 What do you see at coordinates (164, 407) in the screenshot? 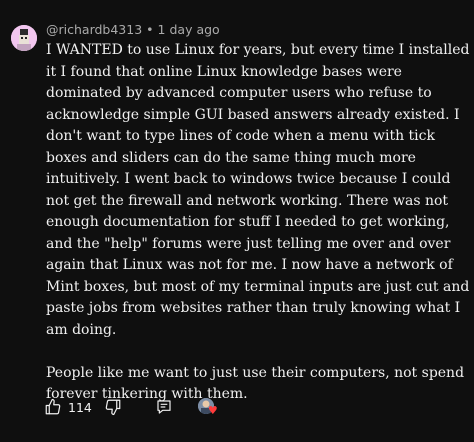
I see `reply-comment-icon` at bounding box center [164, 407].